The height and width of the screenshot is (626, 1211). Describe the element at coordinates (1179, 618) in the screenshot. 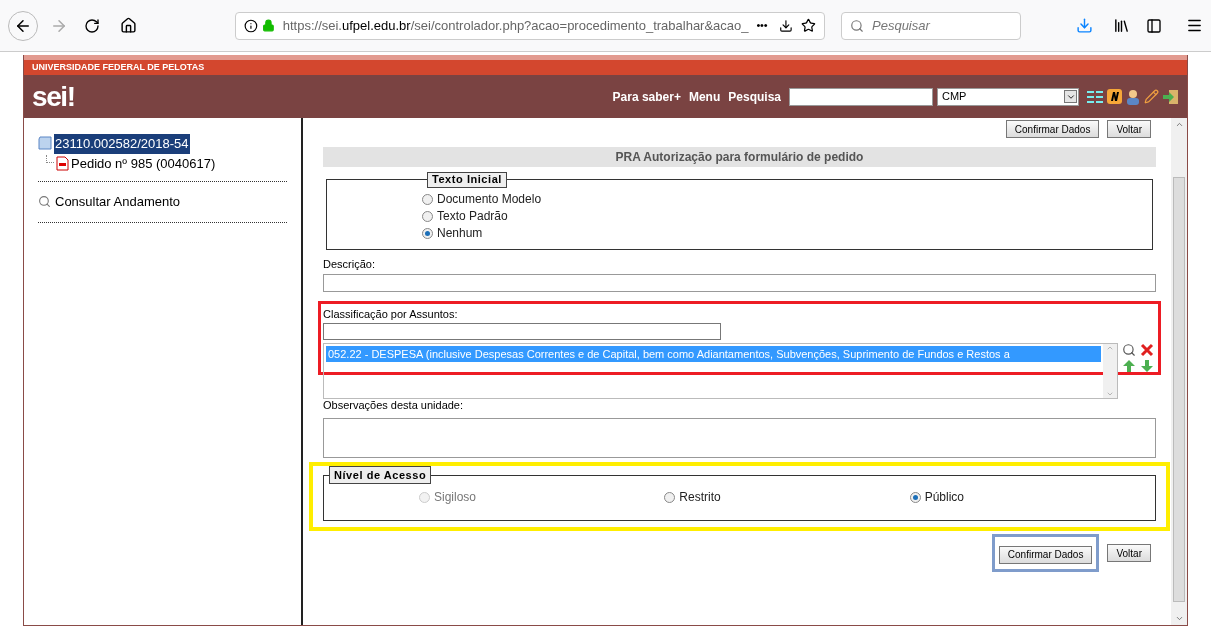

I see `scroll-down-icon` at that location.